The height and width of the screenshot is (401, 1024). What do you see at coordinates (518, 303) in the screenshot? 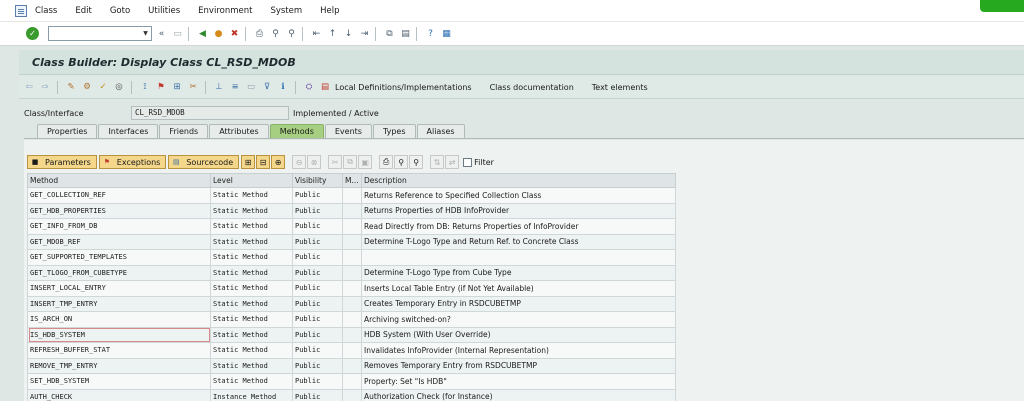
I see `description-cell: Creates Temporary Entry in RSDCUBETMP` at bounding box center [518, 303].